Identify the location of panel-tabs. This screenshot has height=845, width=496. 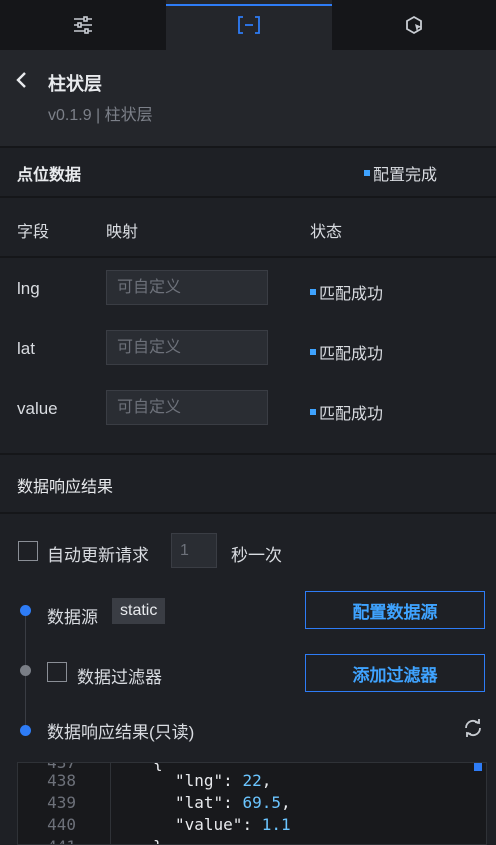
(248, 25).